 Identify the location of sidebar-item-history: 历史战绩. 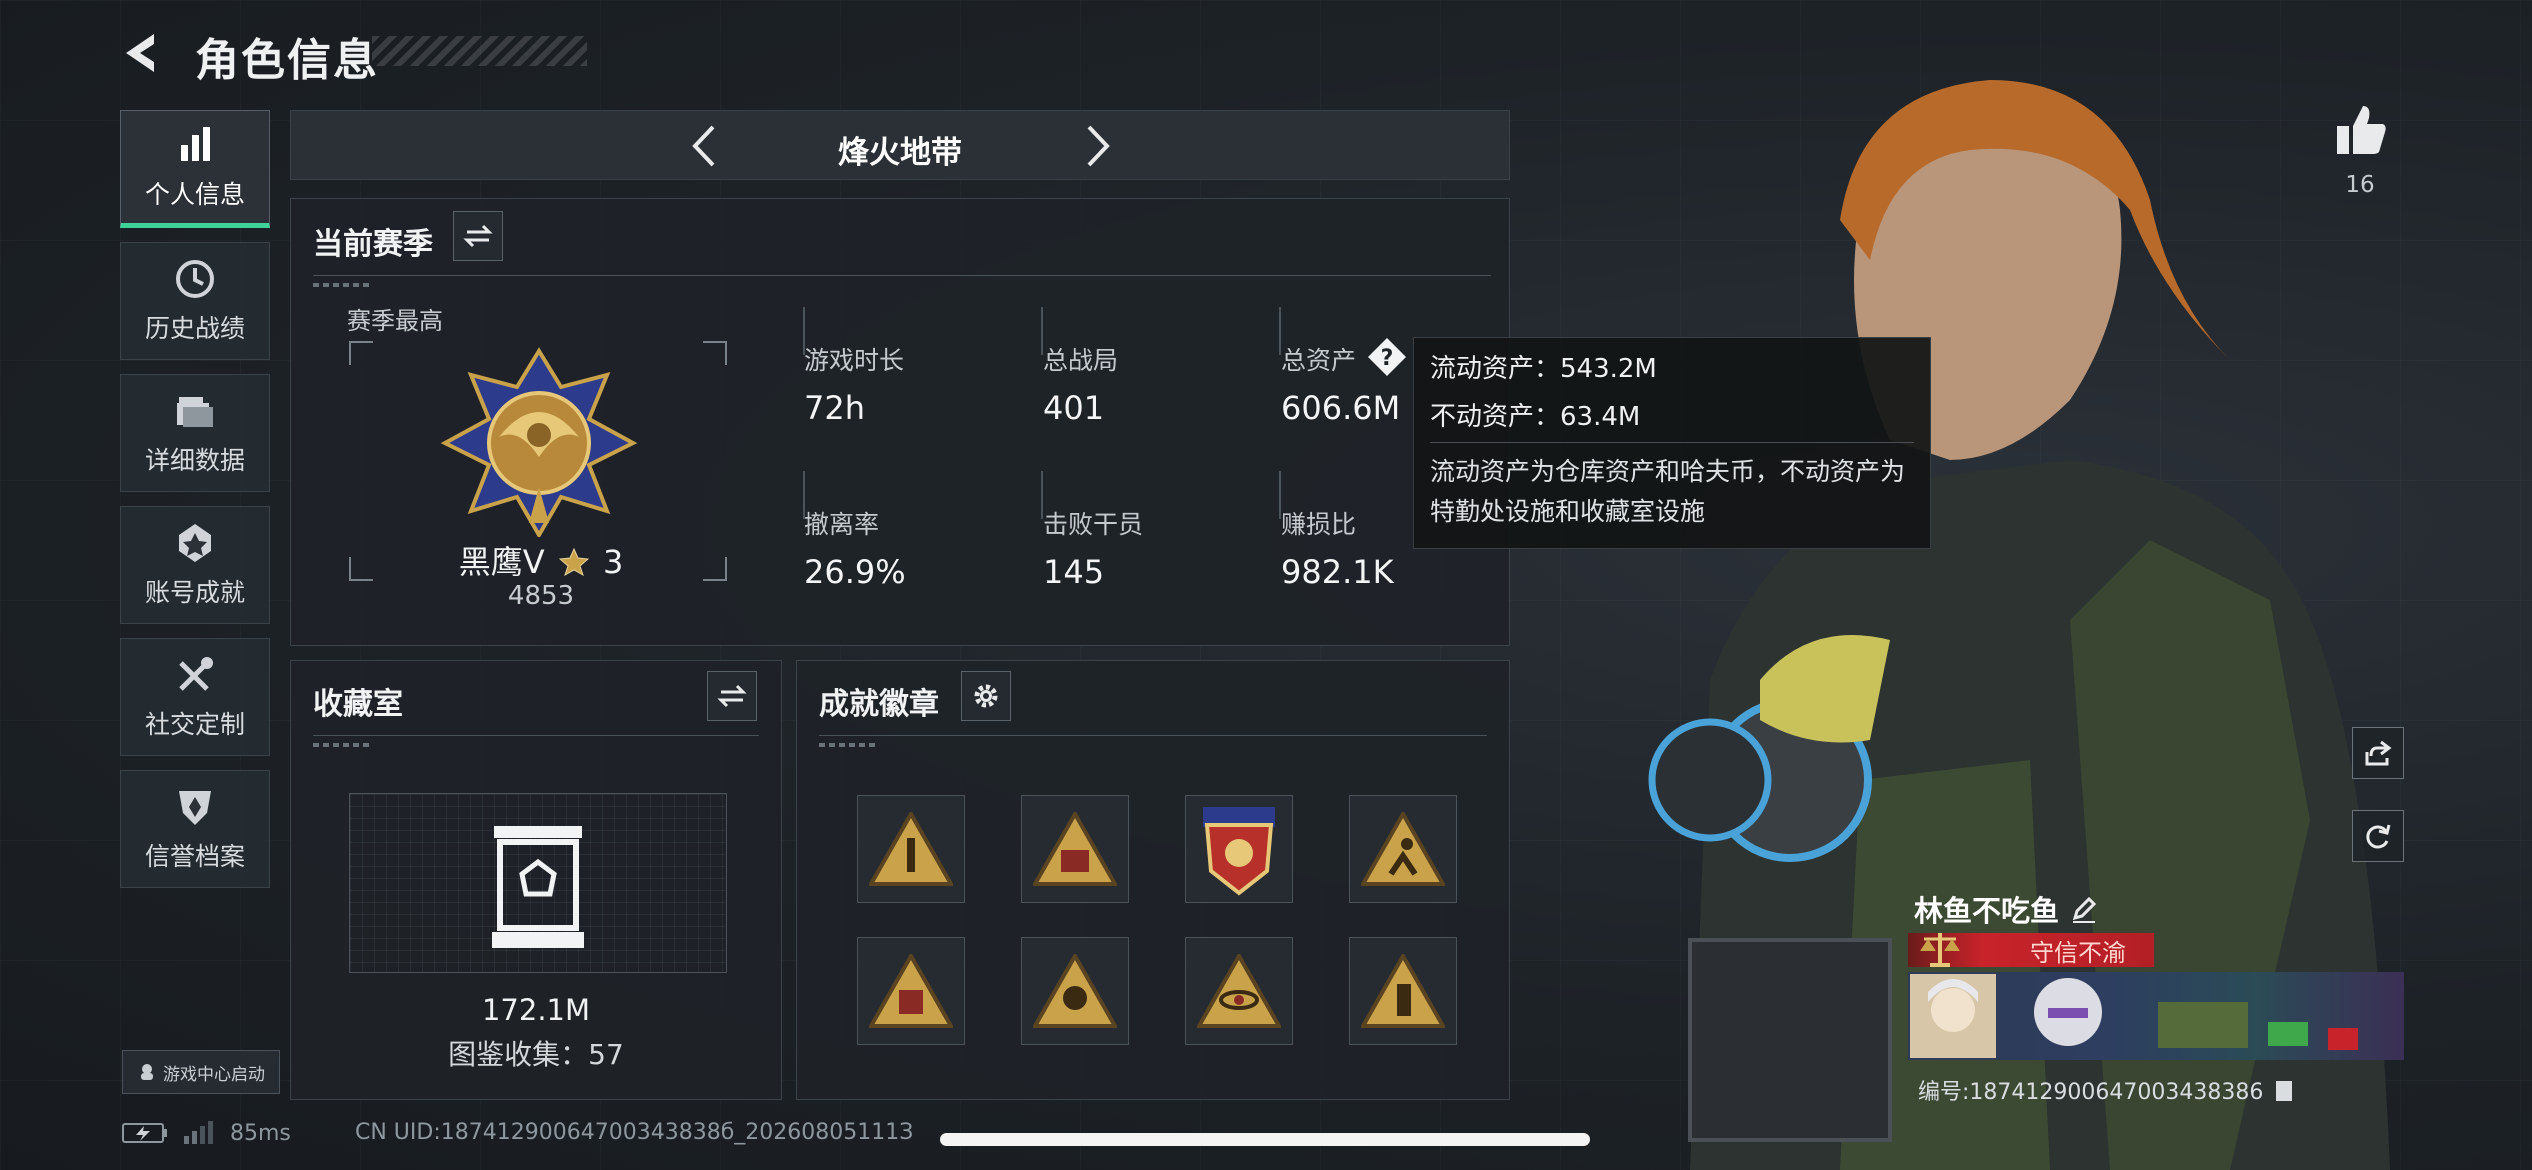
(195, 301).